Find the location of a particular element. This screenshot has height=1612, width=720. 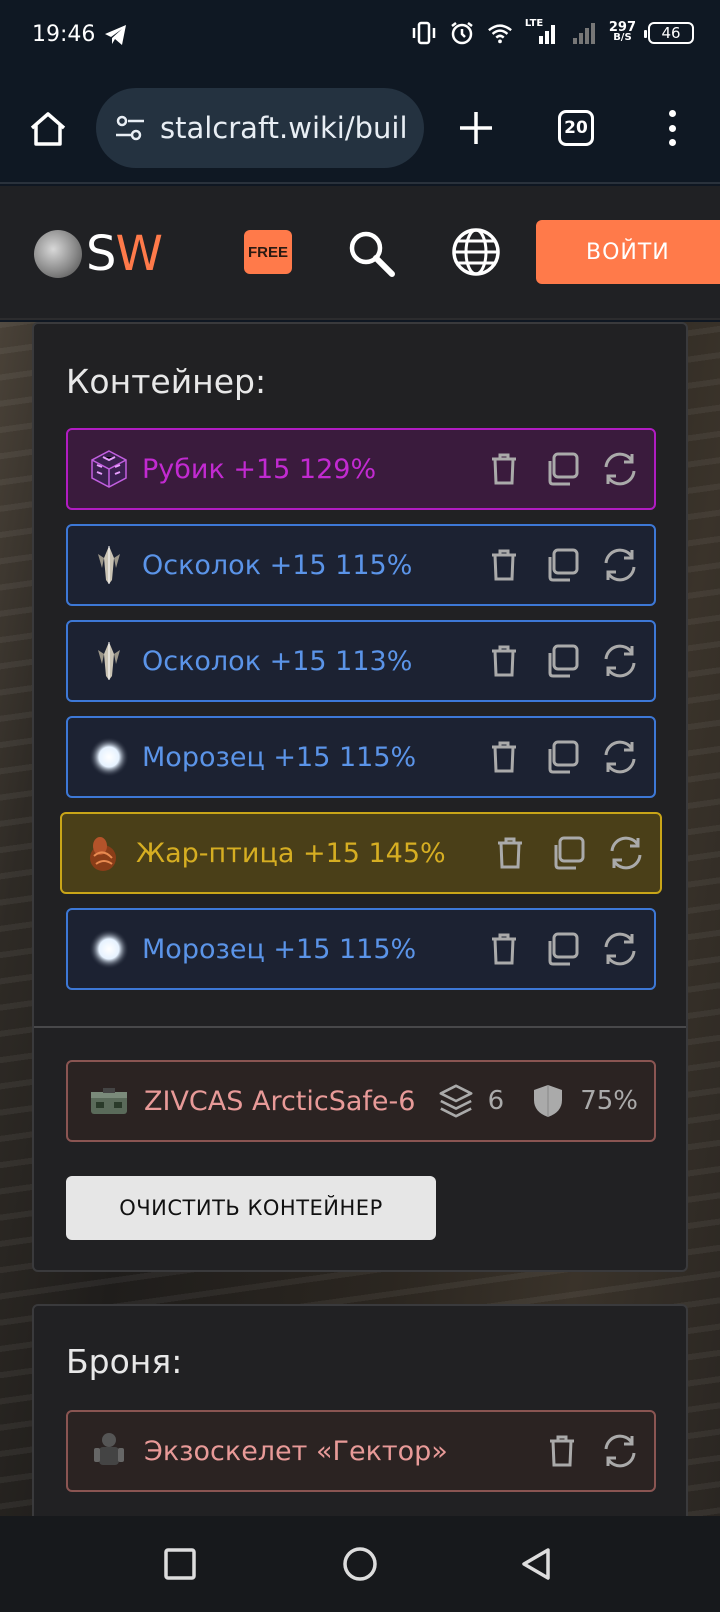

tab-switcher-button: 20 is located at coordinates (576, 128).